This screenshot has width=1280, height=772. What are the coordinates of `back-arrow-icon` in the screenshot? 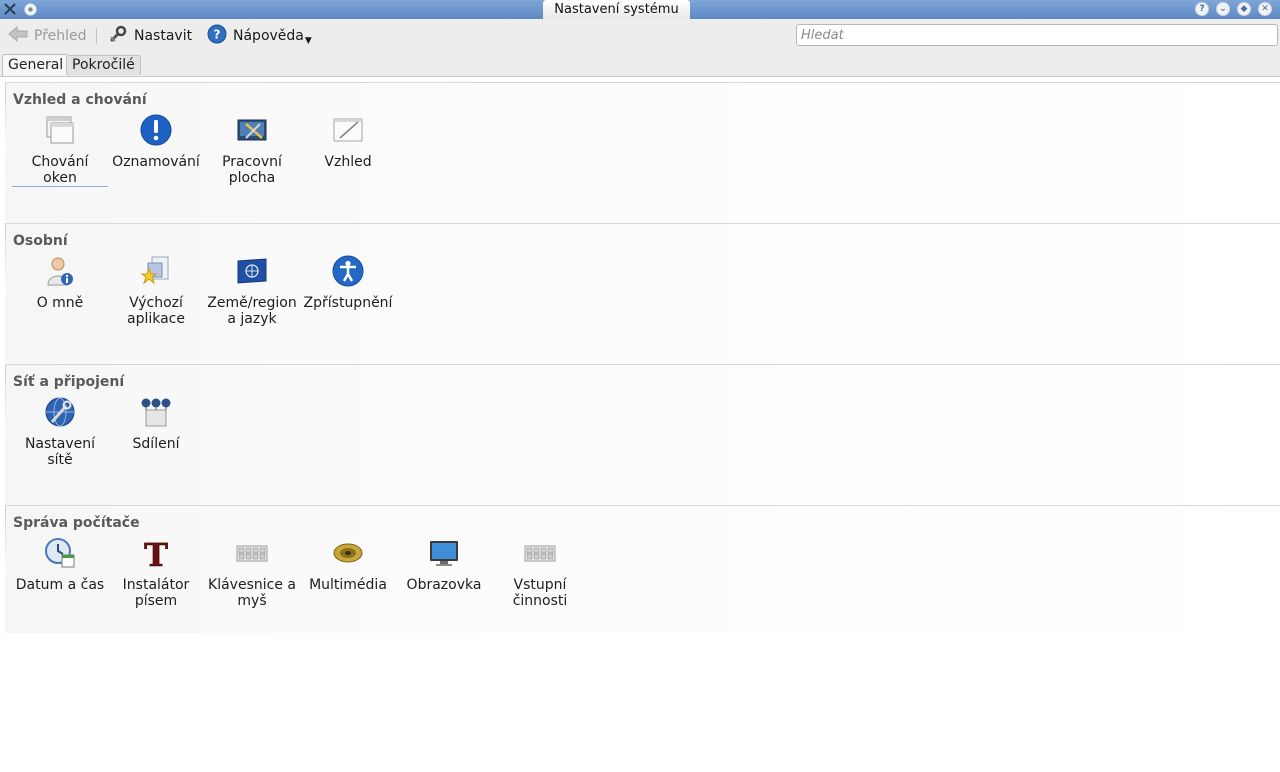 It's located at (18, 35).